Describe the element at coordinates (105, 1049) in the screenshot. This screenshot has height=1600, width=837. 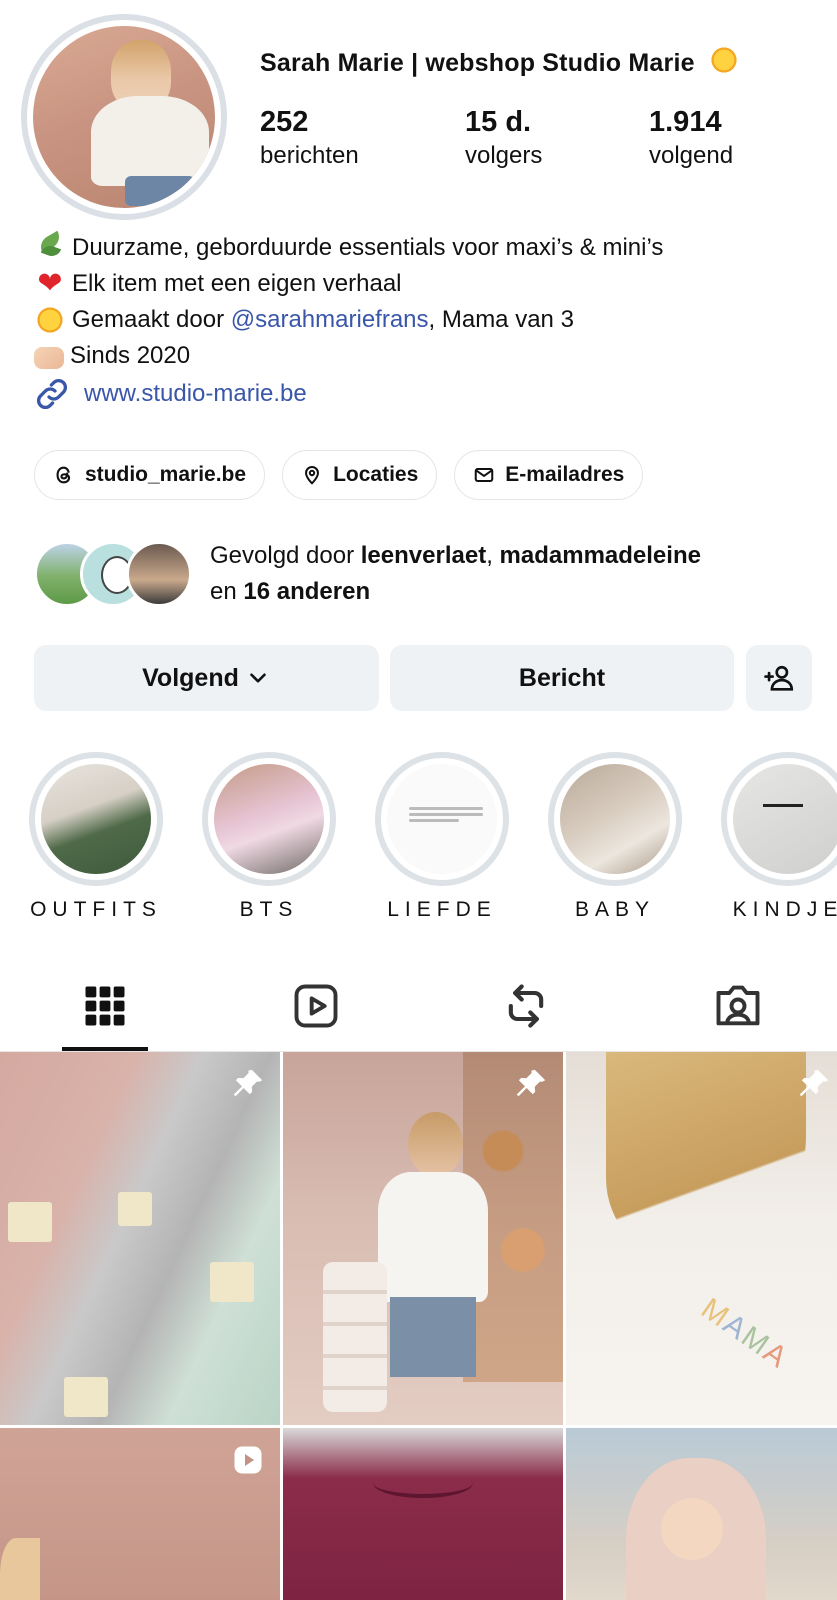
I see `active-tab-indicator` at that location.